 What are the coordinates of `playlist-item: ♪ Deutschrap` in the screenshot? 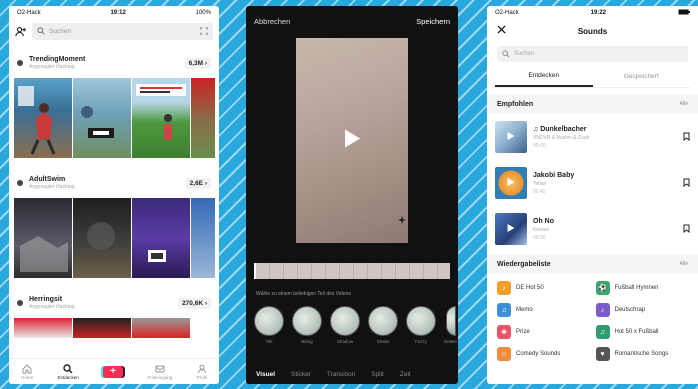 It's located at (642, 310).